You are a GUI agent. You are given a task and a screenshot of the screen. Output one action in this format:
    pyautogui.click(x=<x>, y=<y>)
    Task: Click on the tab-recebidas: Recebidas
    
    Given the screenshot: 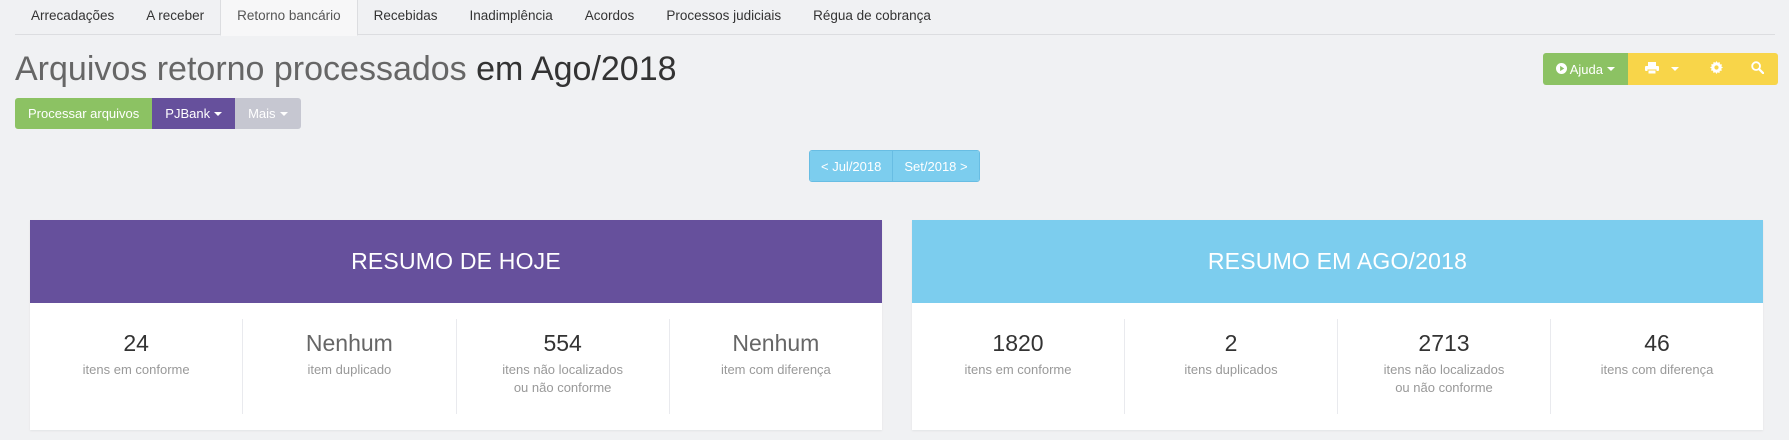 What is the action you would take?
    pyautogui.click(x=406, y=17)
    